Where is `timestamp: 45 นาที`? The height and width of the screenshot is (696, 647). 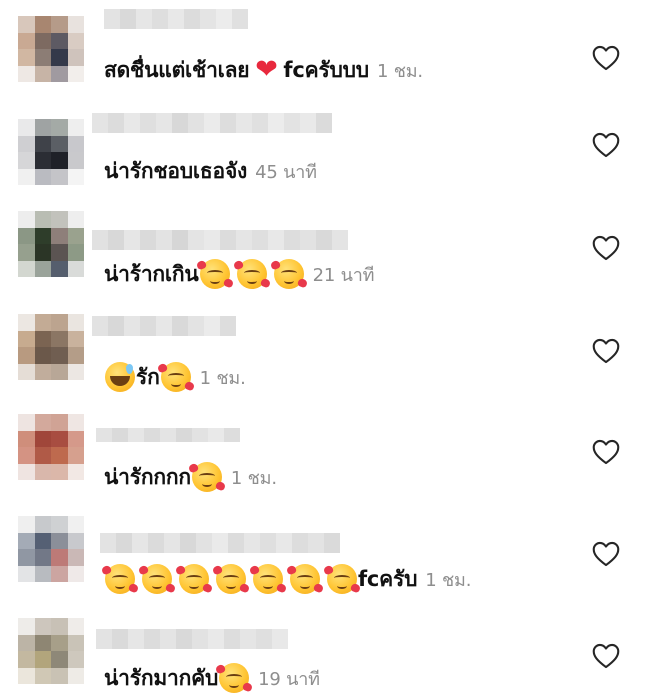 timestamp: 45 นาที is located at coordinates (286, 172).